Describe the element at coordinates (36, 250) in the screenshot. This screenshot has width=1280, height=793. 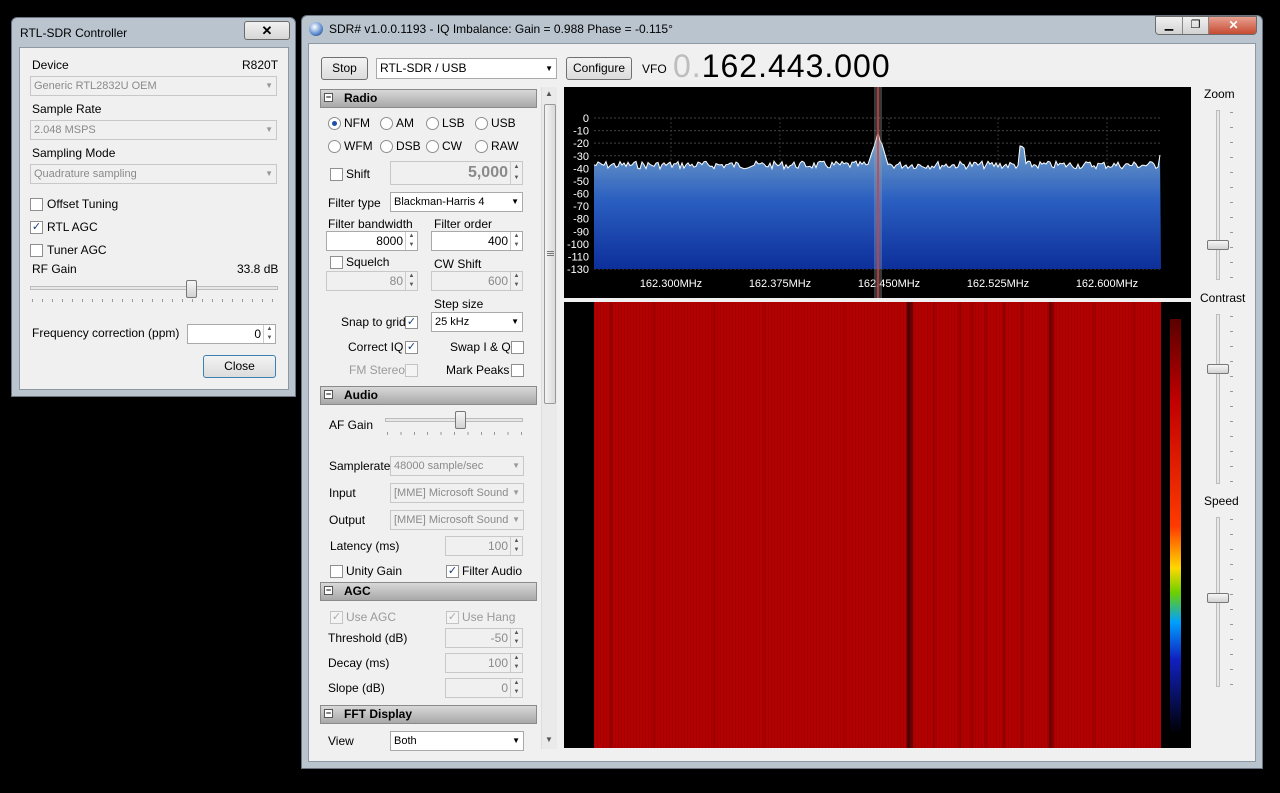
I see `tuner-agc-checkbox` at that location.